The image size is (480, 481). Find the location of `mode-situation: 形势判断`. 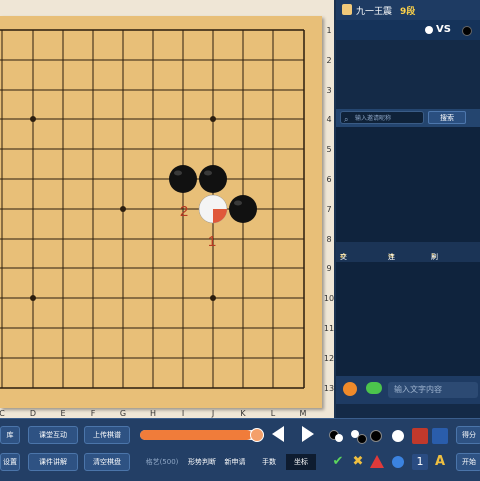

mode-situation: 形势判断 is located at coordinates (202, 462).